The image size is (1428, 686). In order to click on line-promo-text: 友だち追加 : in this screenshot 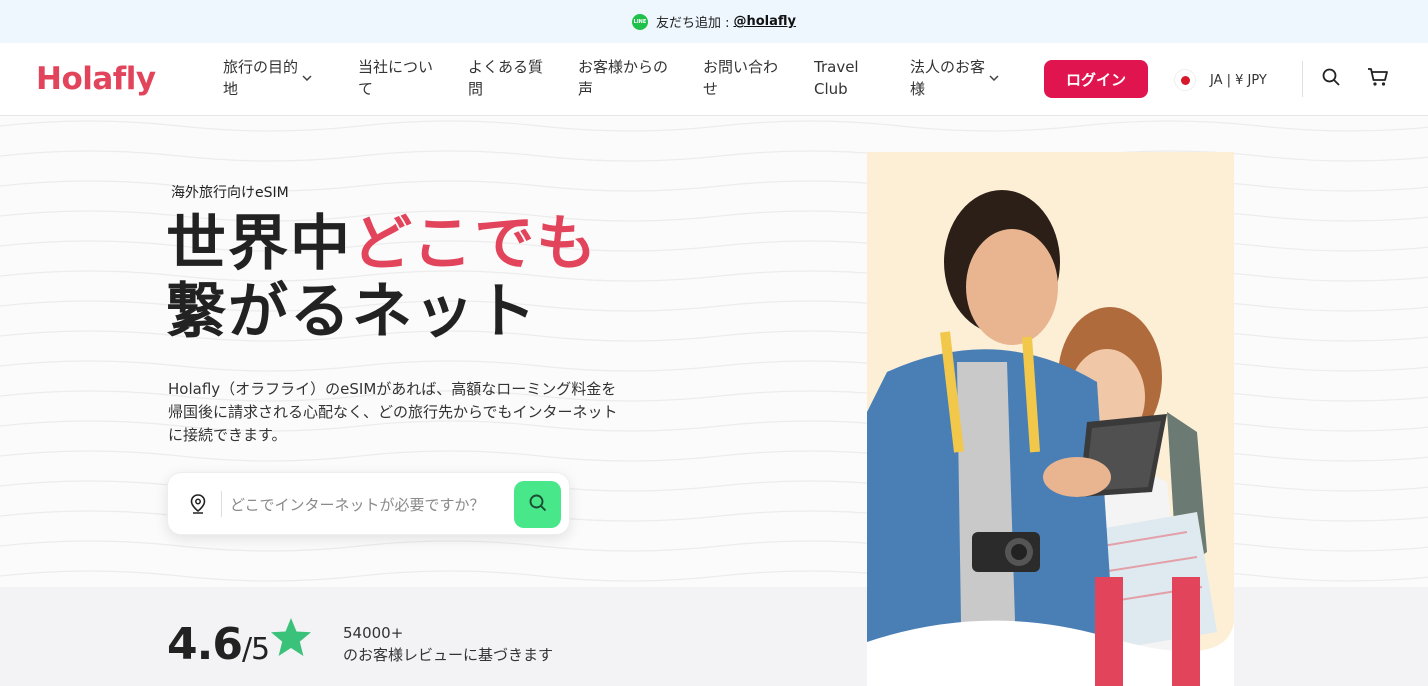, I will do `click(692, 23)`.